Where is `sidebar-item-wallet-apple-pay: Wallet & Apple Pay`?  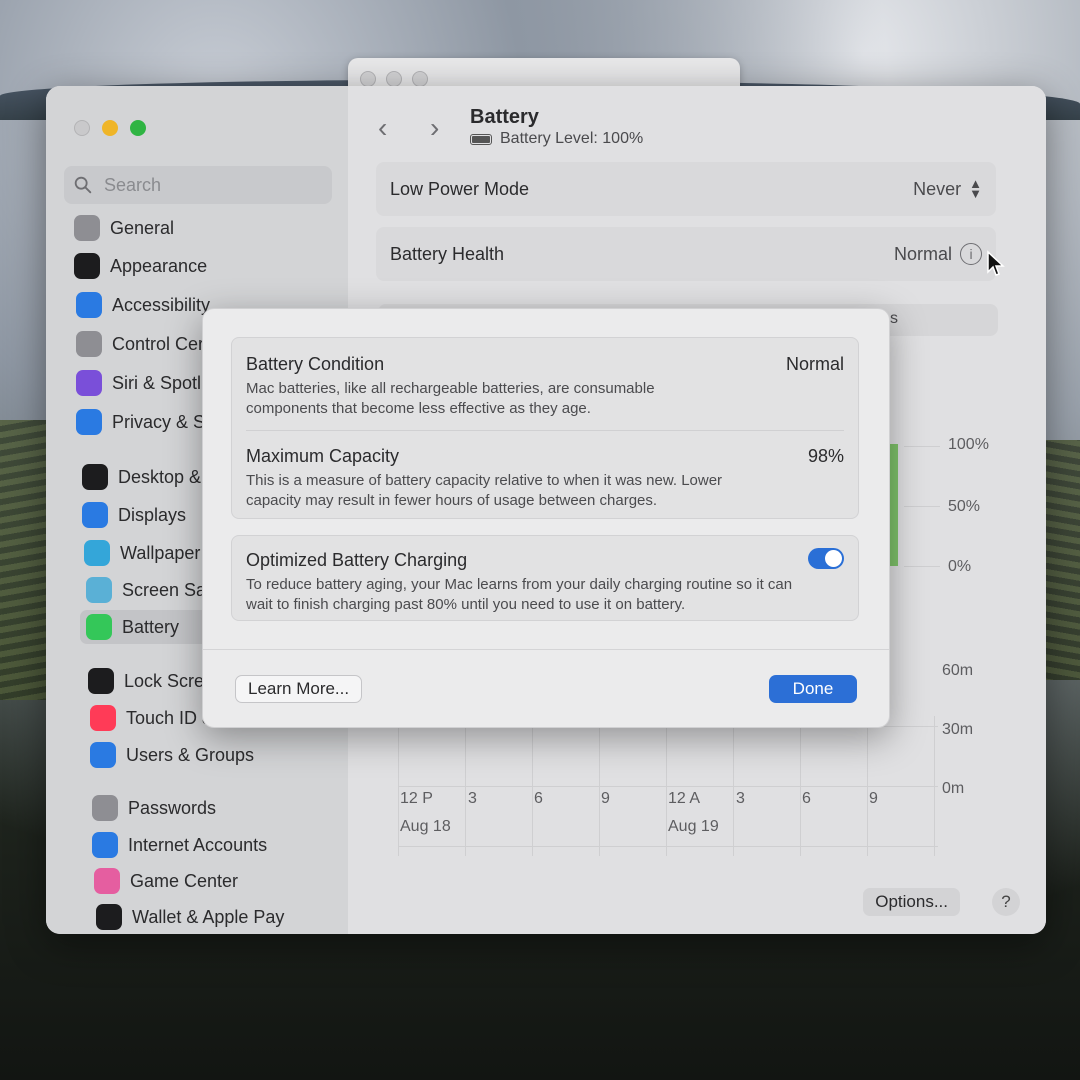
sidebar-item-wallet-apple-pay: Wallet & Apple Pay is located at coordinates (225, 917).